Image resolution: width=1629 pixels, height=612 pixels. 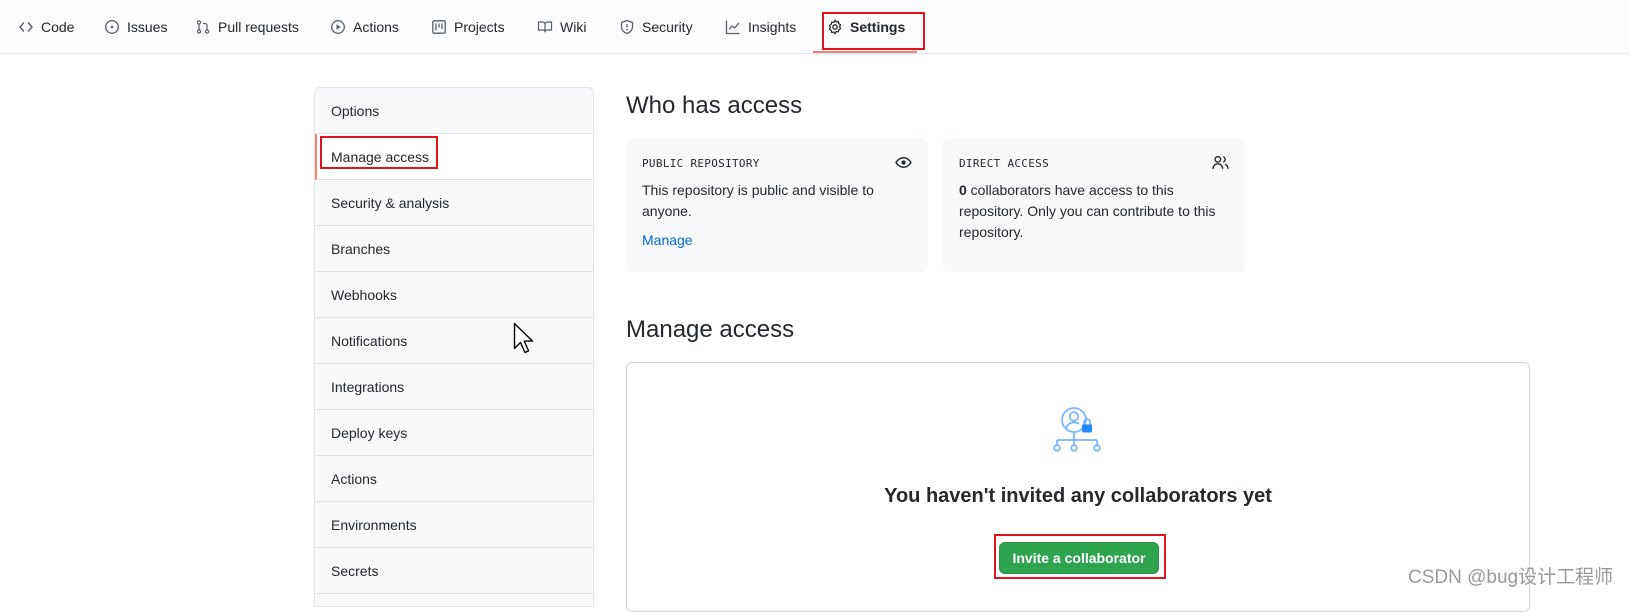 I want to click on project-icon, so click(x=439, y=27).